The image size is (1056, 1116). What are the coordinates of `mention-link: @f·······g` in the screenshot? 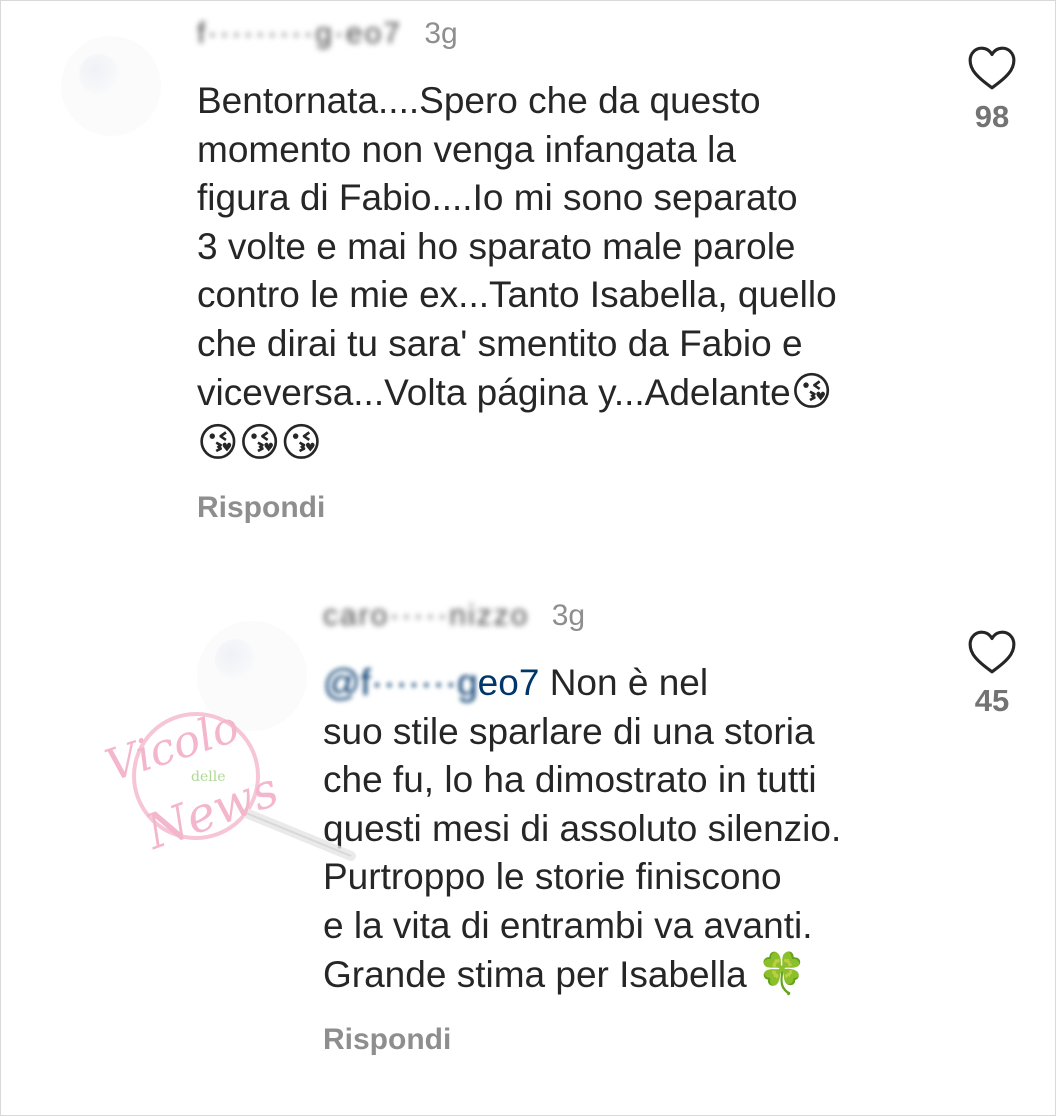 It's located at (400, 682).